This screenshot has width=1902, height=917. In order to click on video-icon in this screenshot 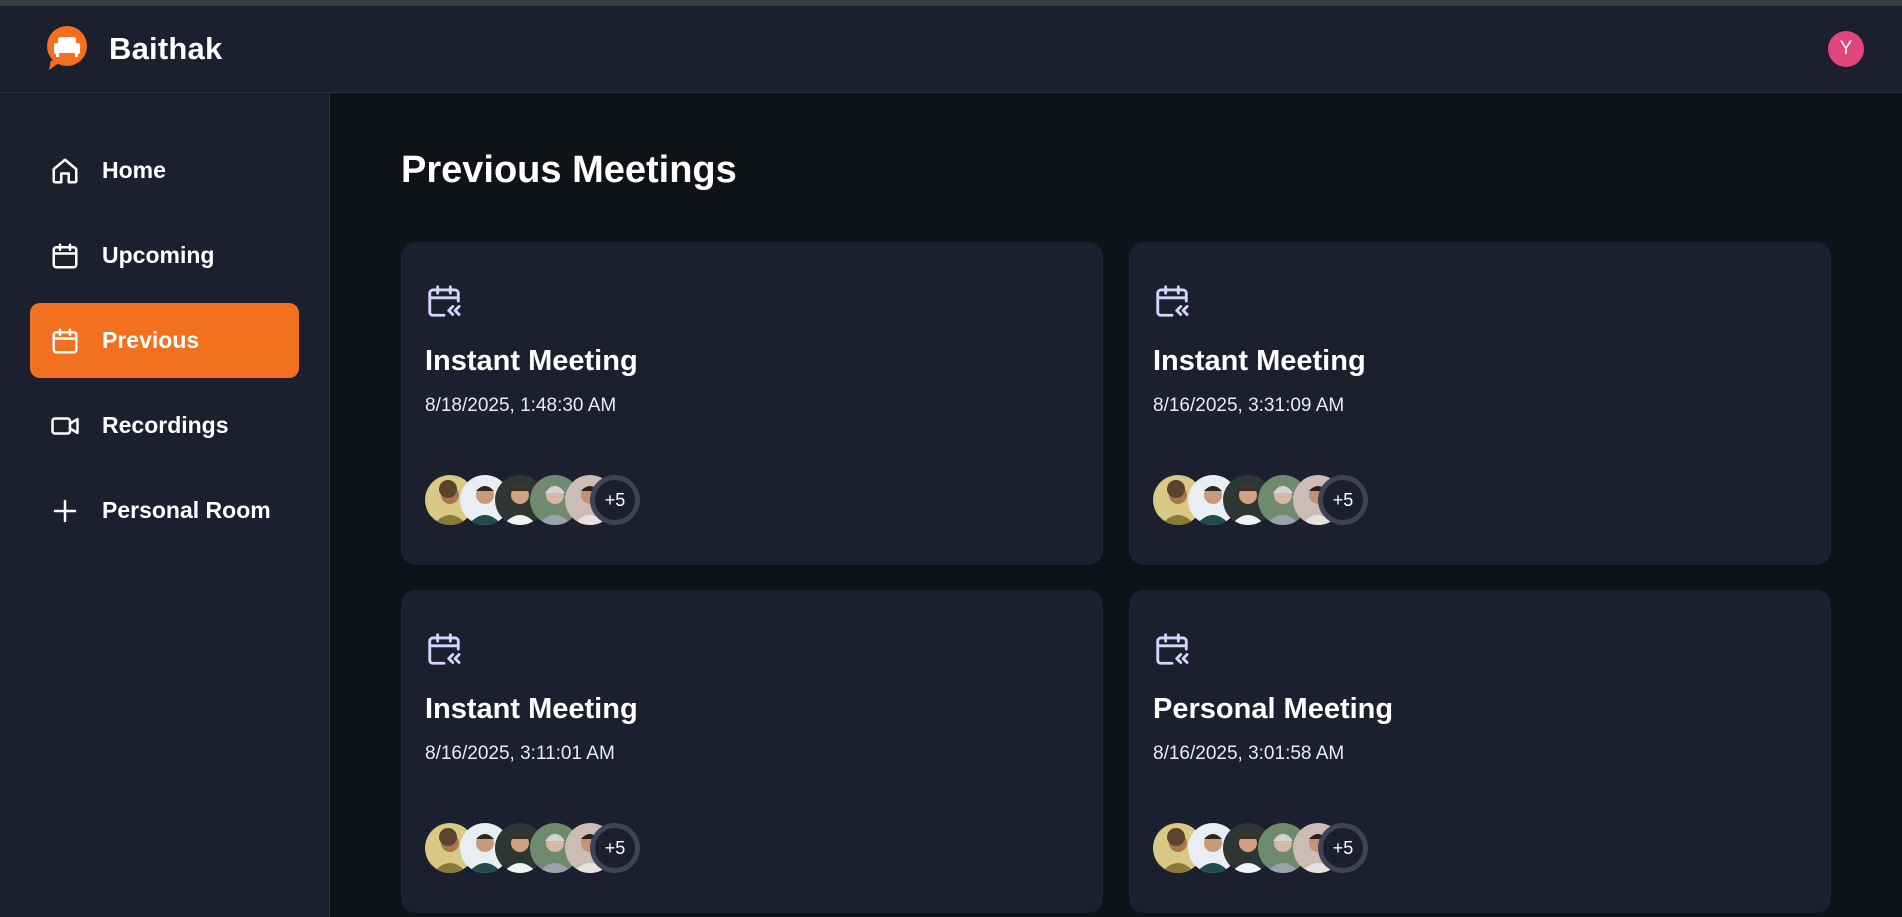, I will do `click(65, 425)`.